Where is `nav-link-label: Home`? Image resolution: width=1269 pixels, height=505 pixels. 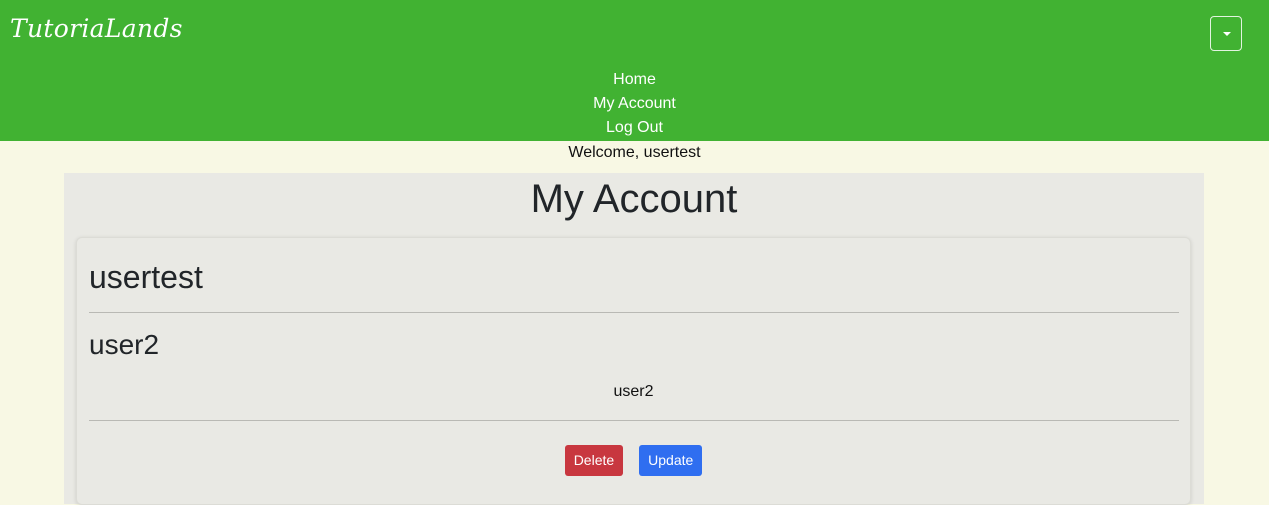
nav-link-label: Home is located at coordinates (634, 79).